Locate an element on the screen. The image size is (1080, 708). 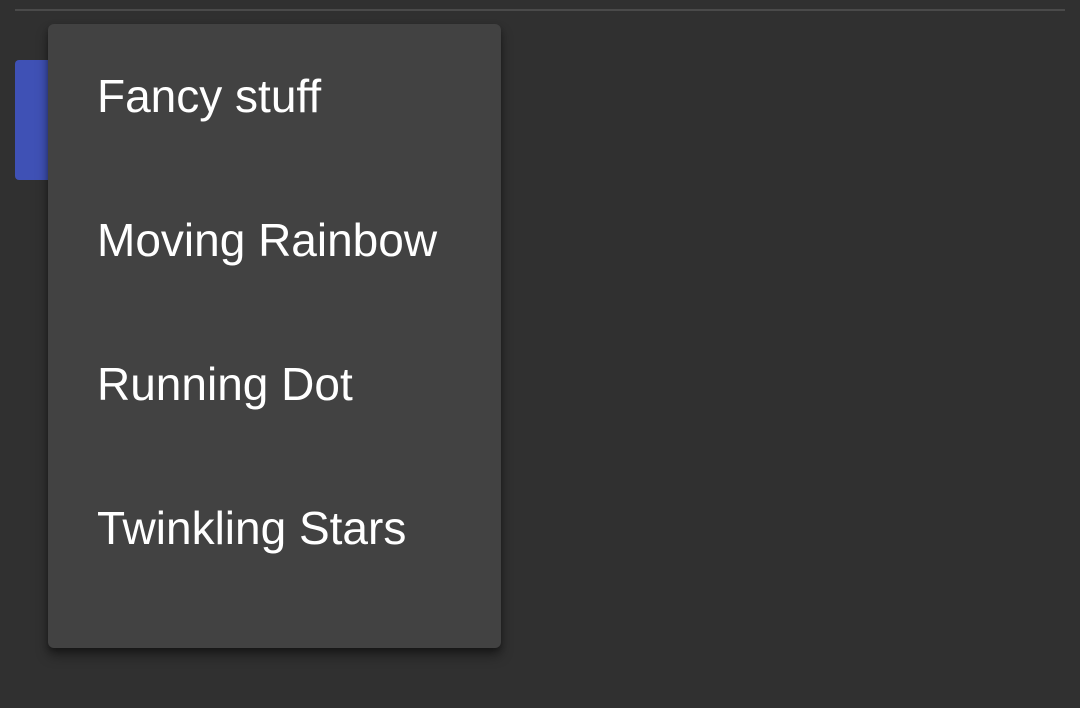
menu-item-running-dot: Running Dot is located at coordinates (274, 384).